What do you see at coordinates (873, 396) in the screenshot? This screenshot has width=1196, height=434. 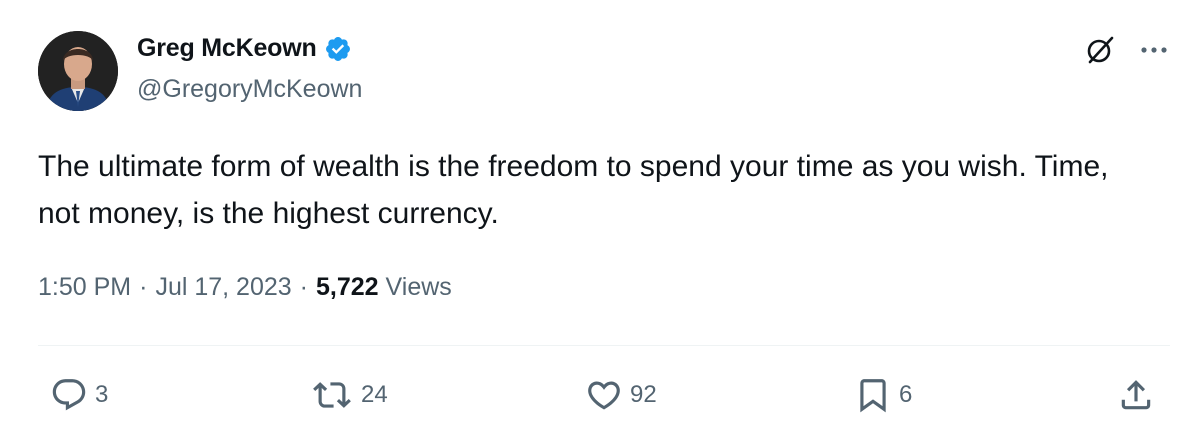 I see `bookmark-icon` at bounding box center [873, 396].